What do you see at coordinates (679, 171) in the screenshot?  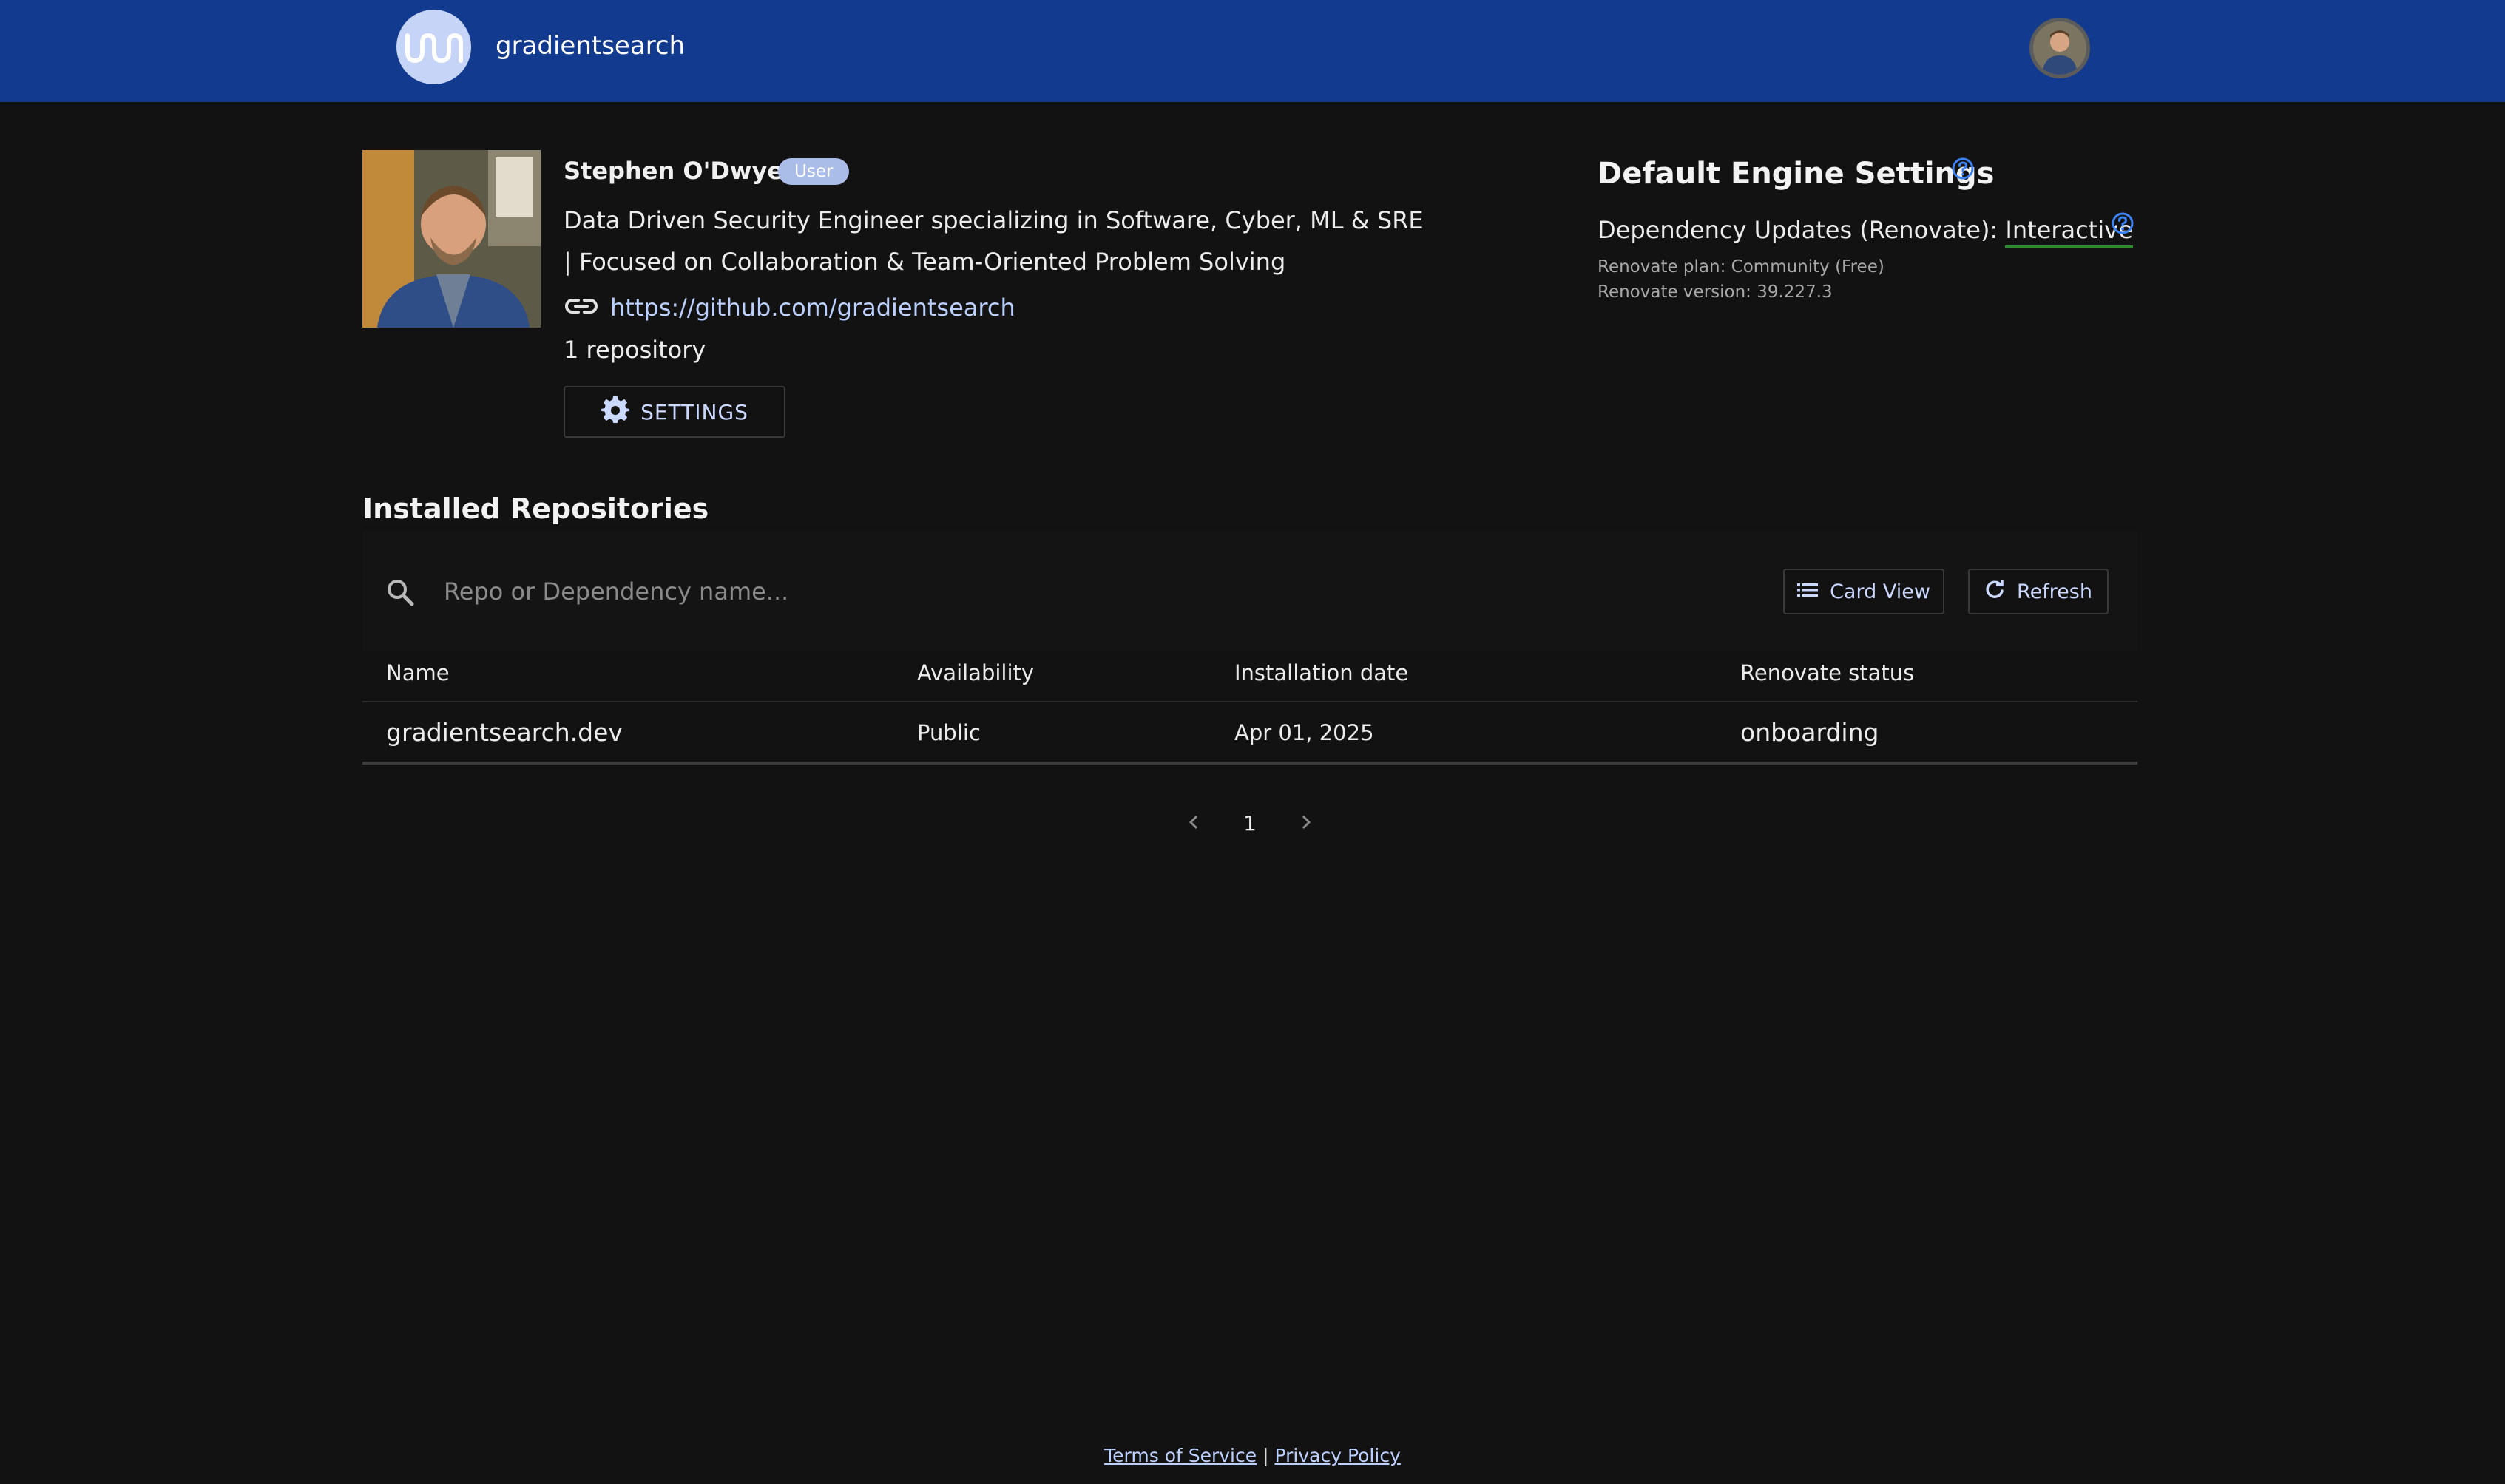 I see `profile-name: Stephen O'Dwyer` at bounding box center [679, 171].